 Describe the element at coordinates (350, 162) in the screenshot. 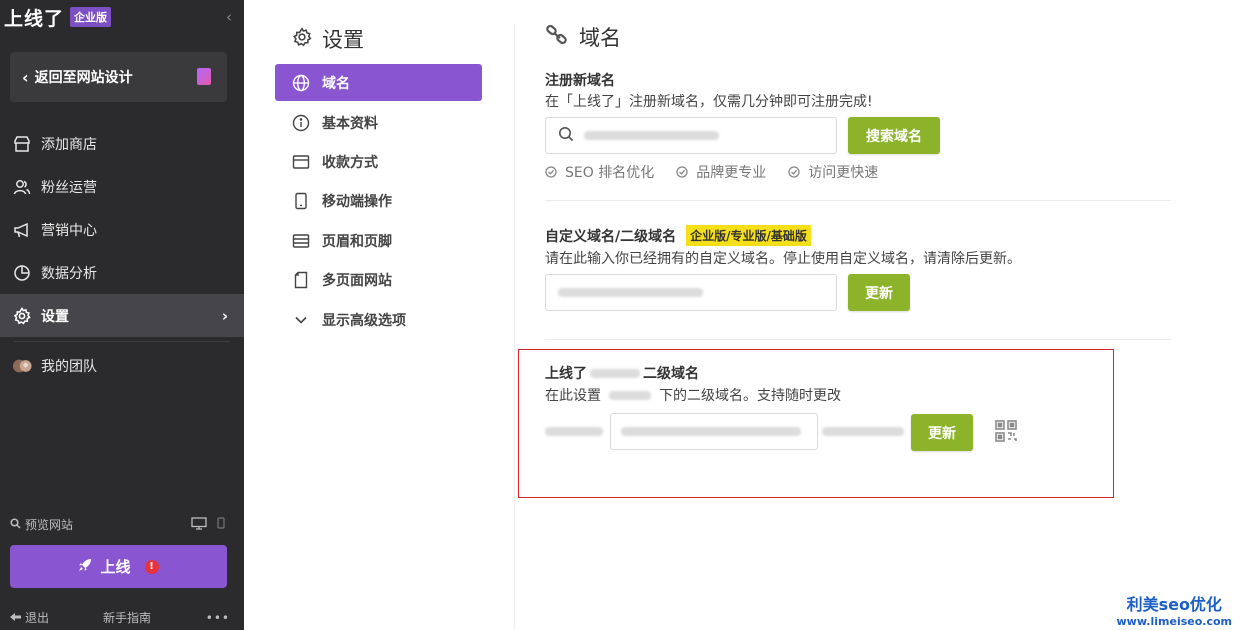

I see `settings-item-label: 收款方式` at that location.